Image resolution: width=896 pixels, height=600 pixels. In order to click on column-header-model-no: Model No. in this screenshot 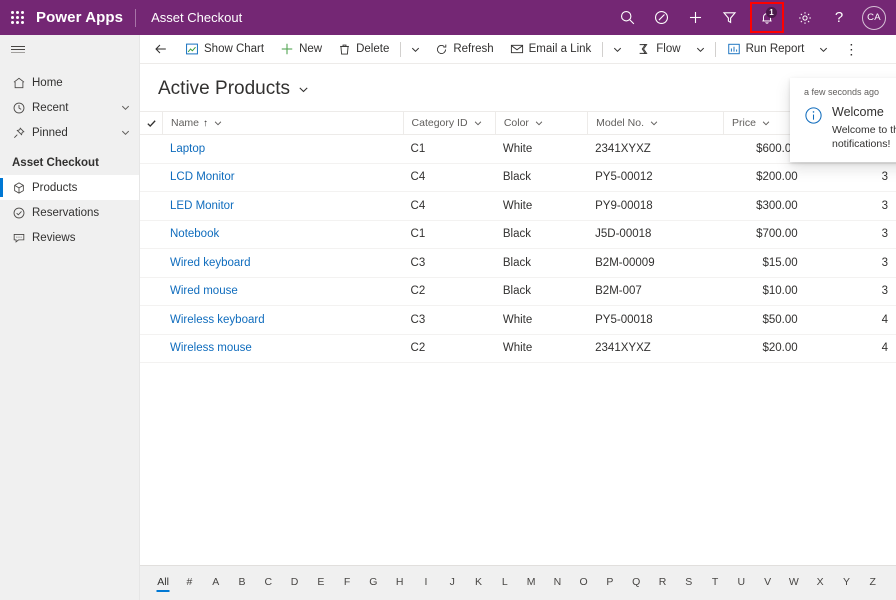, I will do `click(655, 123)`.